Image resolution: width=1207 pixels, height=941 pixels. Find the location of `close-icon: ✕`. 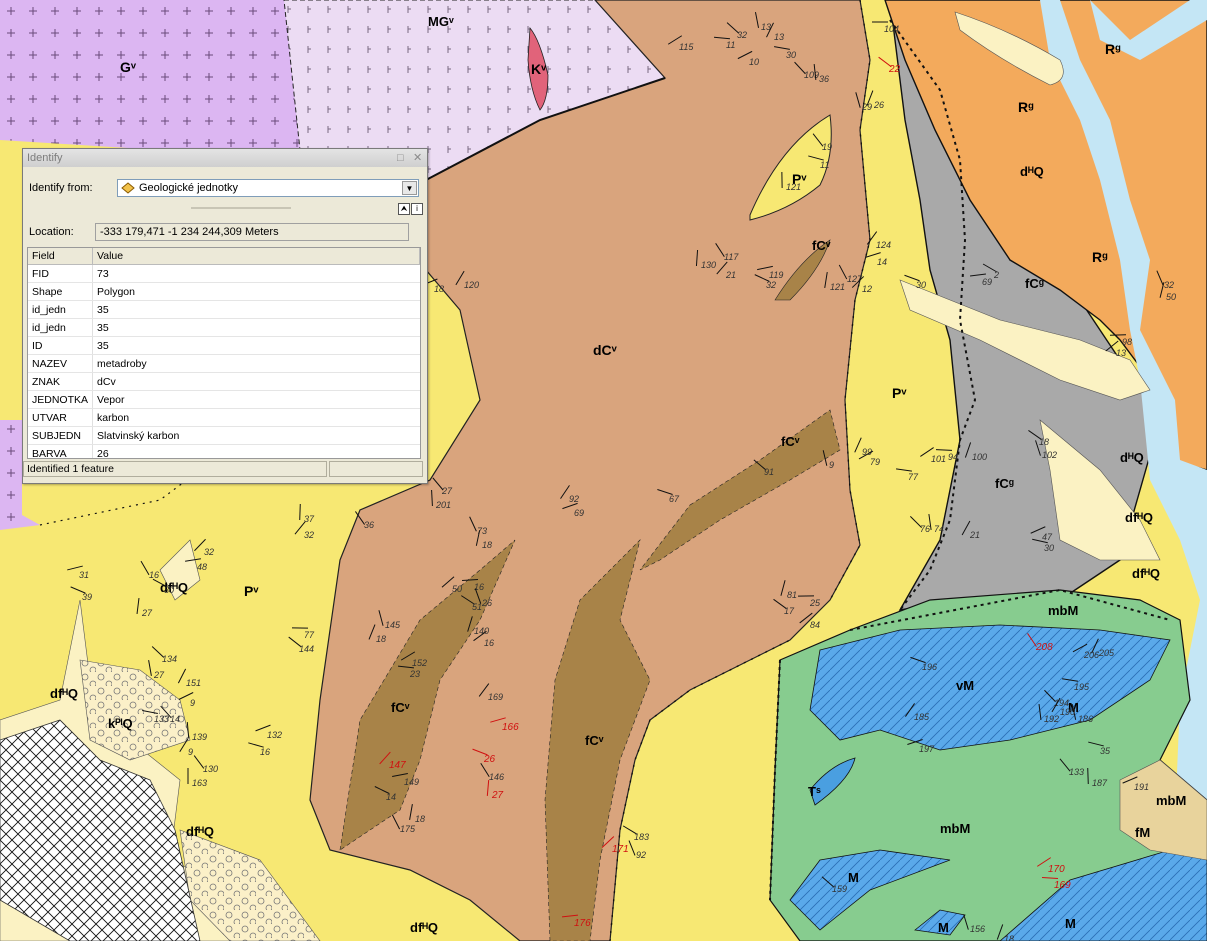

close-icon: ✕ is located at coordinates (418, 158).